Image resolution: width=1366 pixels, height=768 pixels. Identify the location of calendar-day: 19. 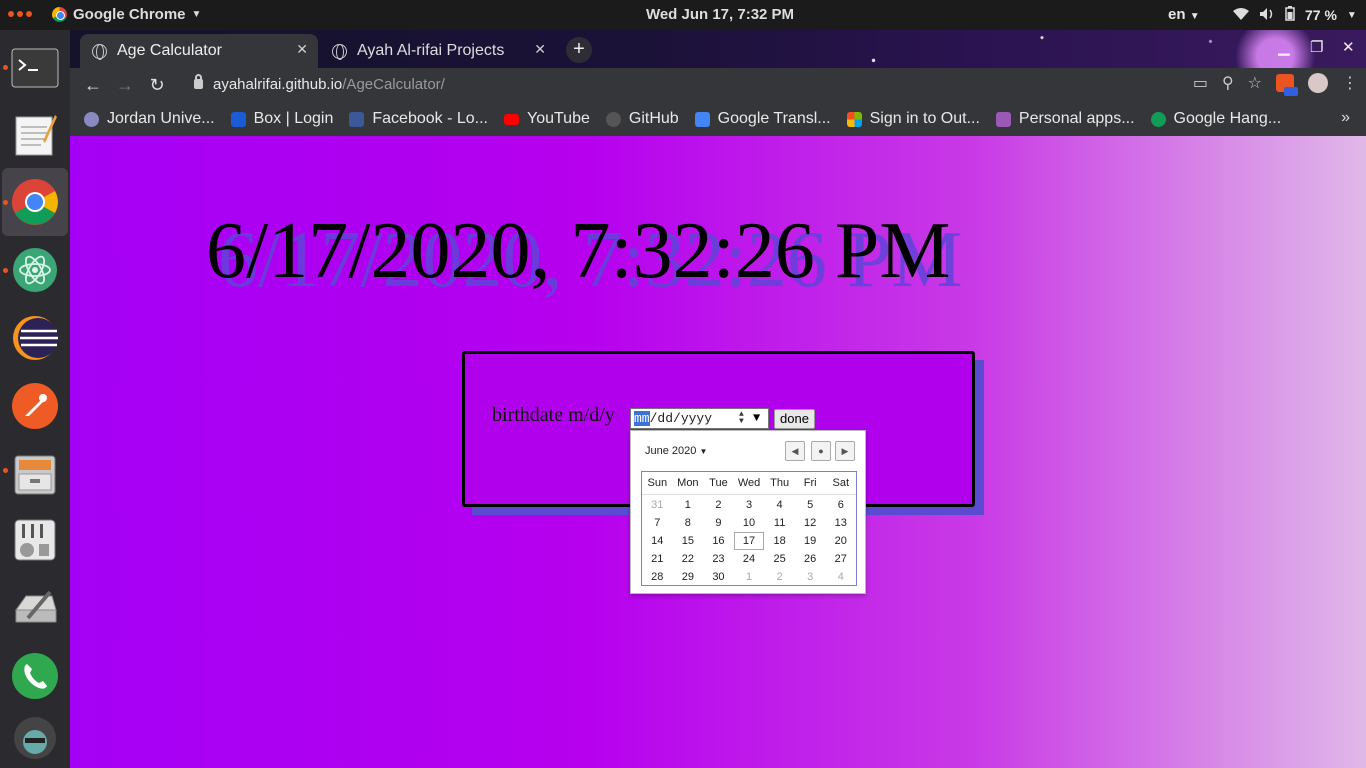
(810, 541).